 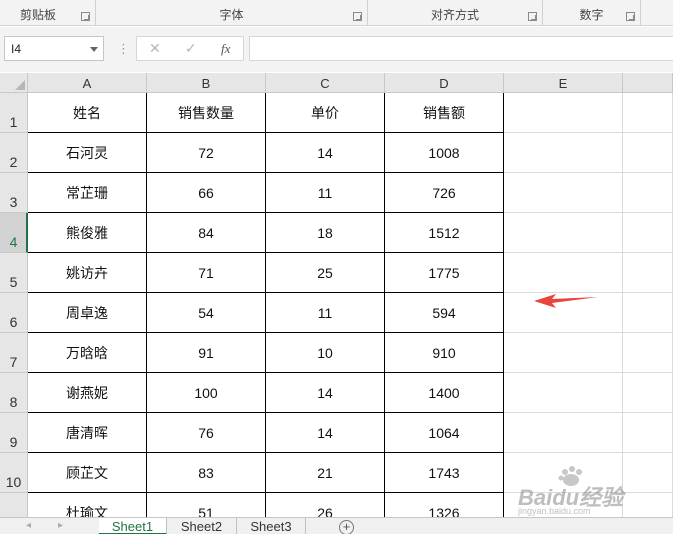 What do you see at coordinates (28, 525) in the screenshot?
I see `tab-scroll-left-icon: ◂` at bounding box center [28, 525].